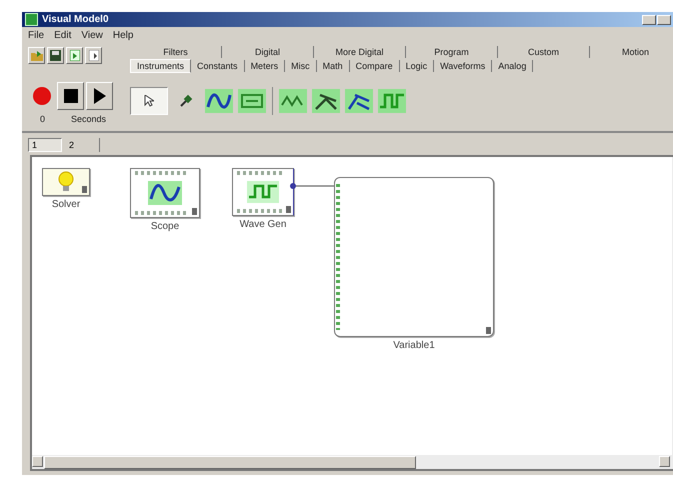 This screenshot has width=673, height=480. I want to click on page-tab: 2, so click(83, 145).